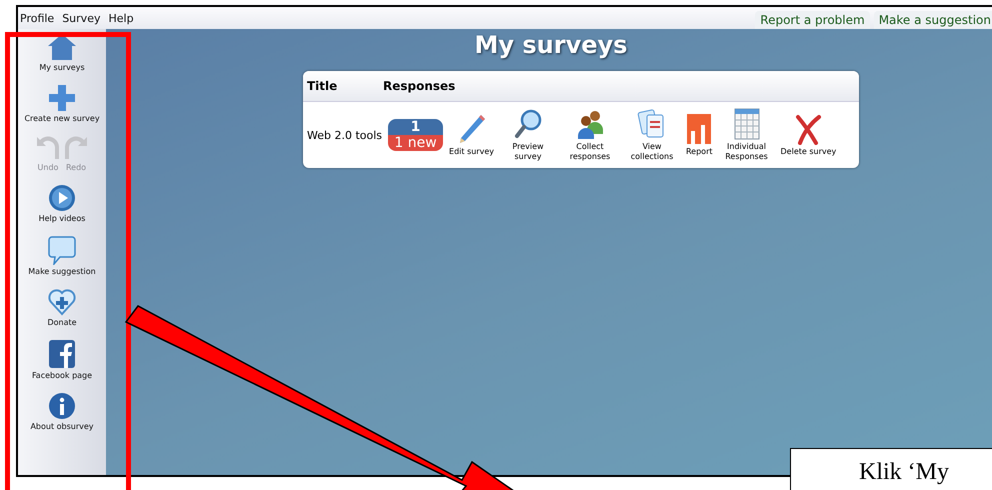 This screenshot has height=490, width=992. What do you see at coordinates (933, 20) in the screenshot?
I see `header-link: Make a suggestion` at bounding box center [933, 20].